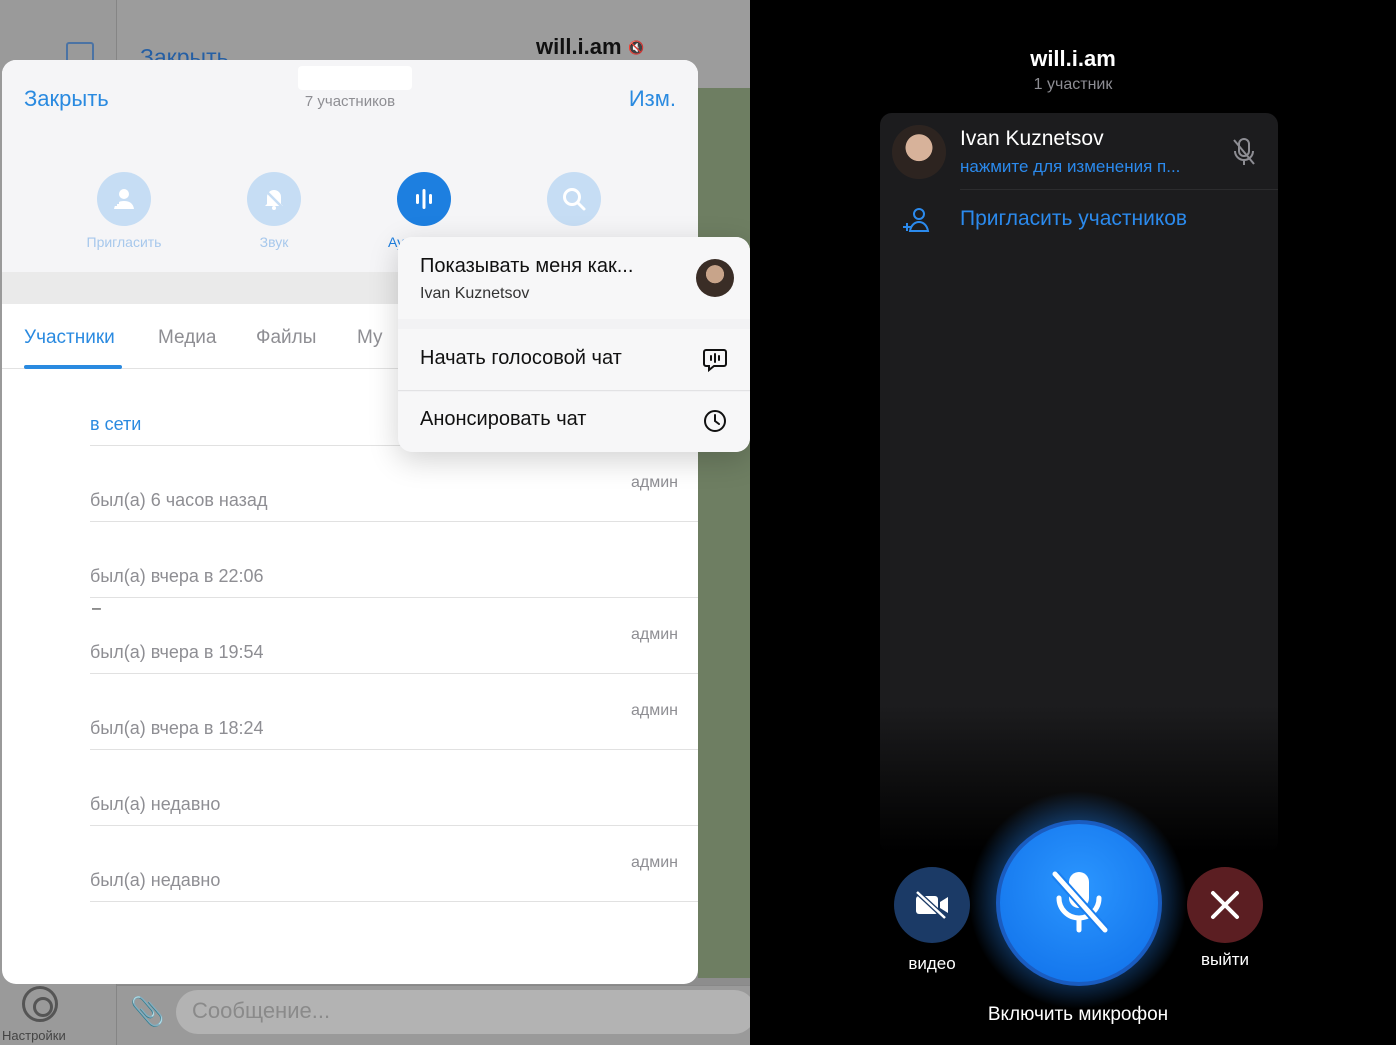 The height and width of the screenshot is (1045, 1396). What do you see at coordinates (1225, 959) in the screenshot?
I see `leave-label: выйти` at bounding box center [1225, 959].